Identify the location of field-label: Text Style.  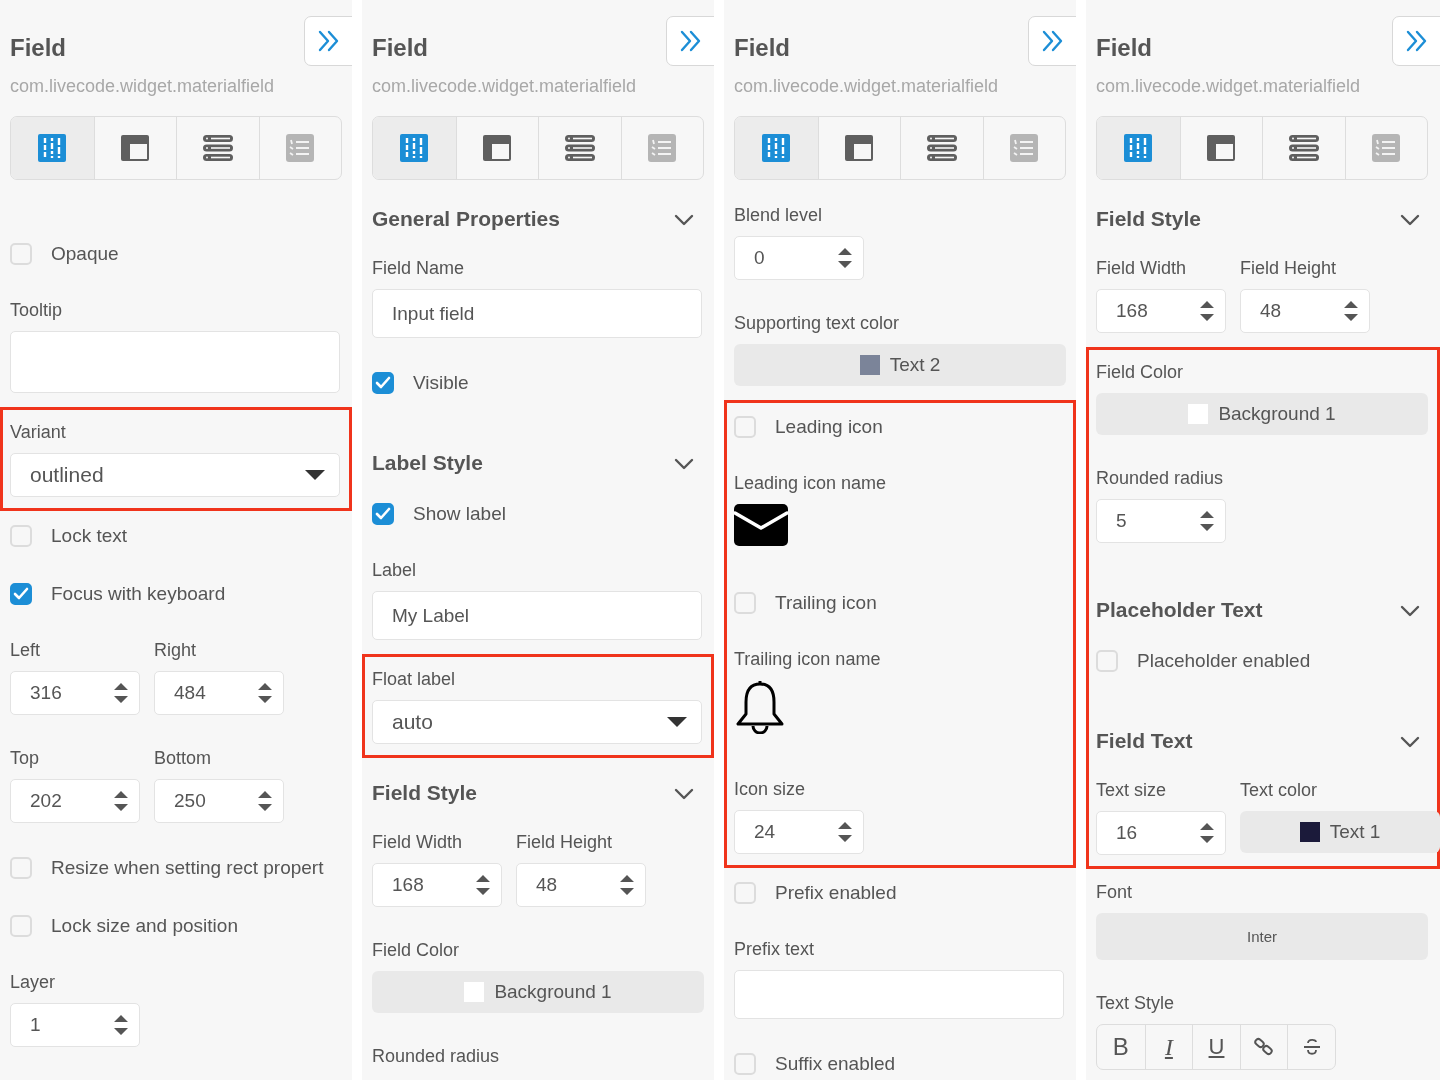
(1136, 1003).